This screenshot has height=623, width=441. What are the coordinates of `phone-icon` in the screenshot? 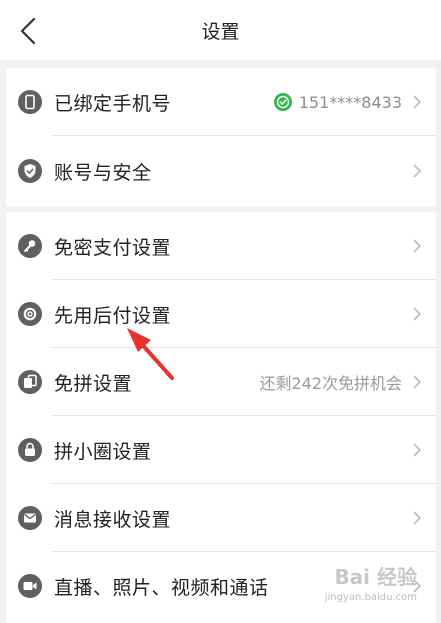 It's located at (30, 102).